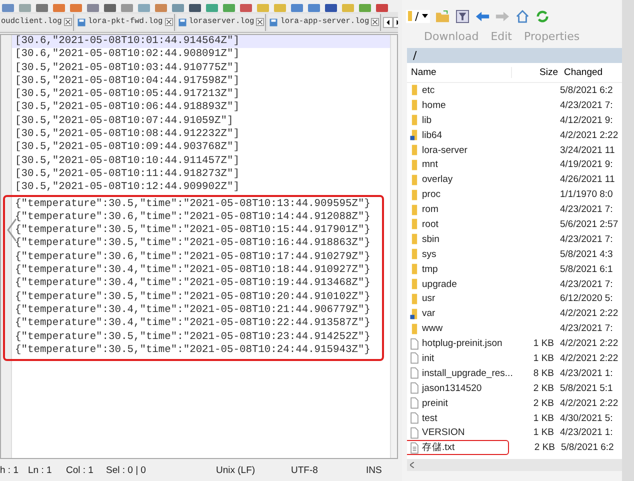 The width and height of the screenshot is (634, 481). I want to click on refresh-icon, so click(542, 16).